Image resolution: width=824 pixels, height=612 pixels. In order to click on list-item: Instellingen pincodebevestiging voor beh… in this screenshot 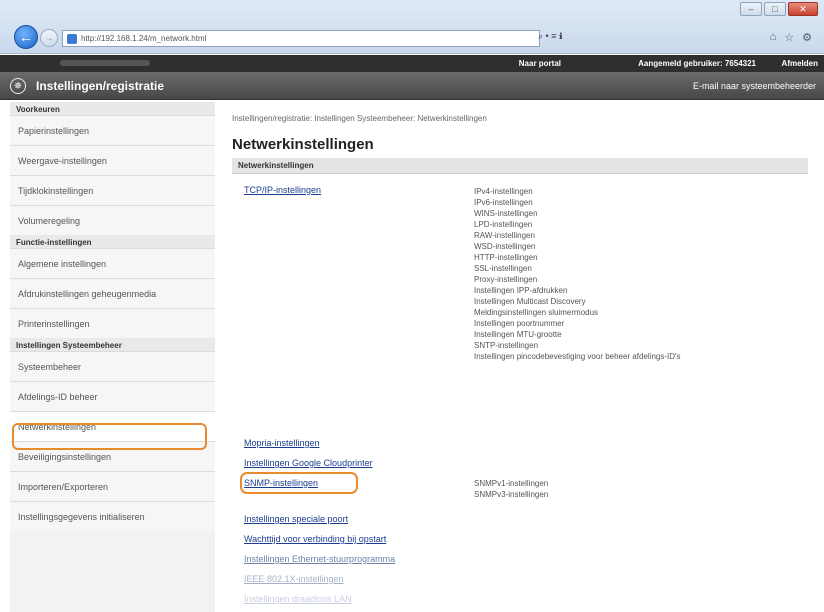, I will do `click(577, 356)`.